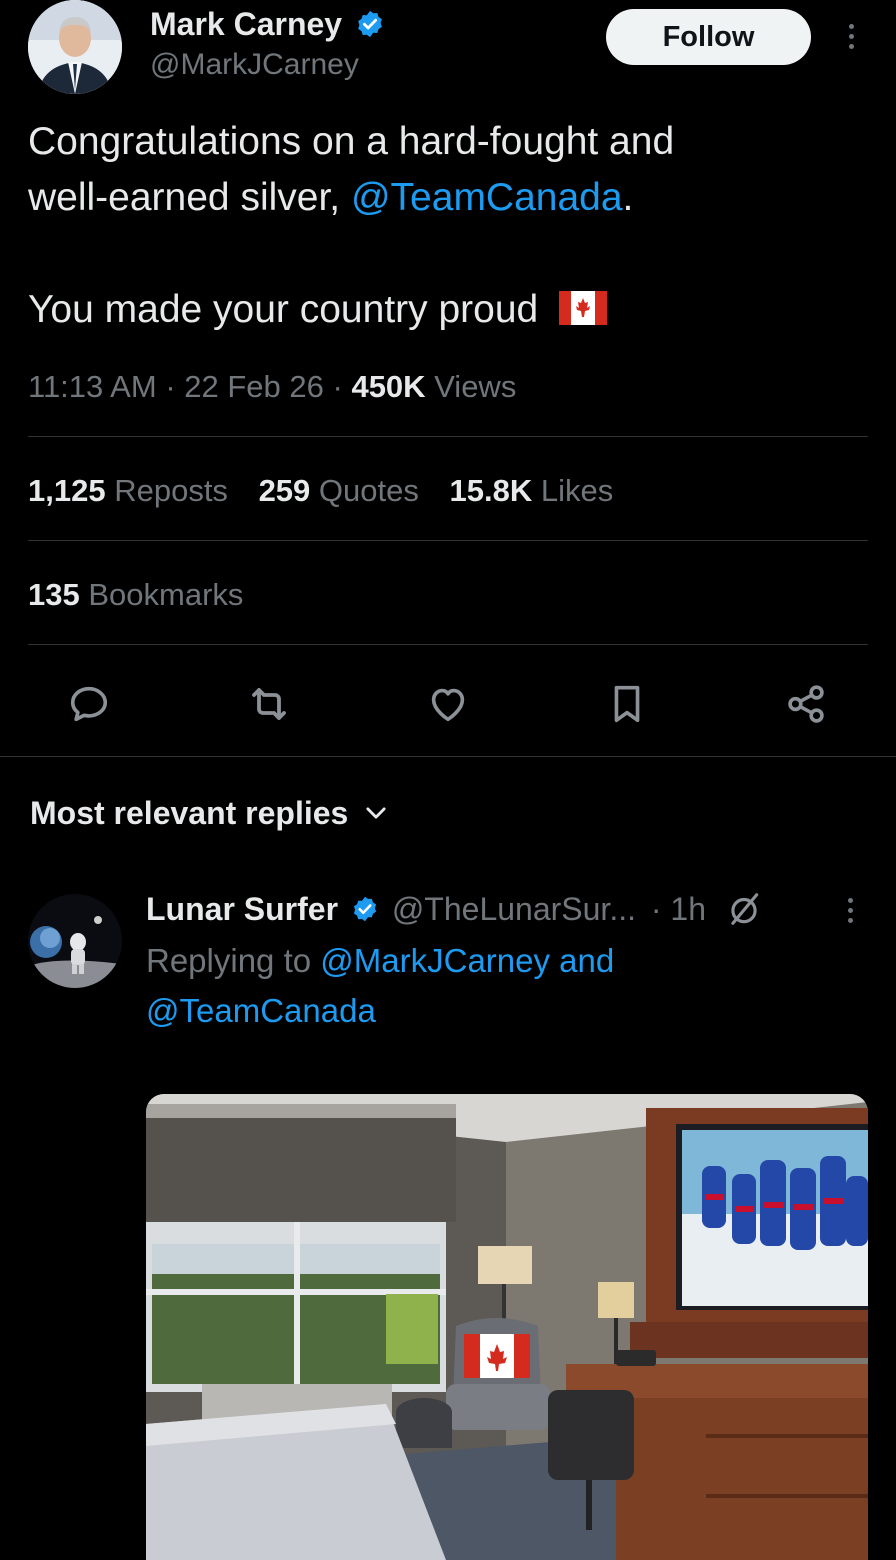  I want to click on bookmark-button, so click(627, 704).